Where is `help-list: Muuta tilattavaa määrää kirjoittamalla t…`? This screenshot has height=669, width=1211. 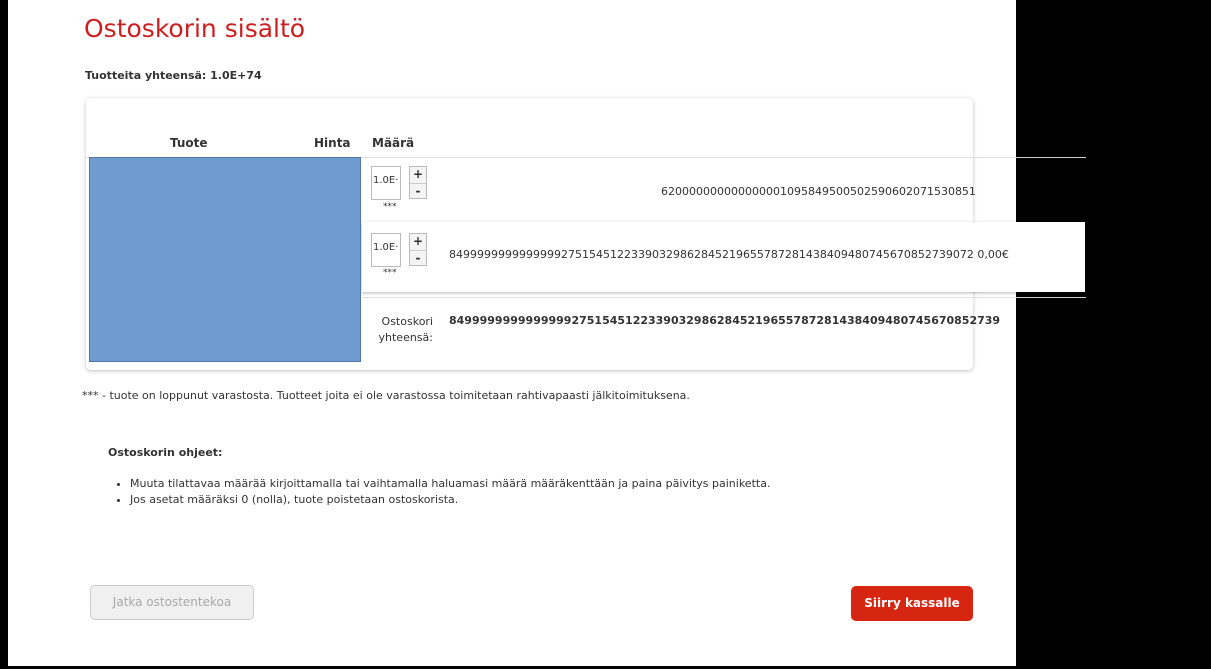 help-list: Muuta tilattavaa määrää kirjoittamalla t… is located at coordinates (450, 493).